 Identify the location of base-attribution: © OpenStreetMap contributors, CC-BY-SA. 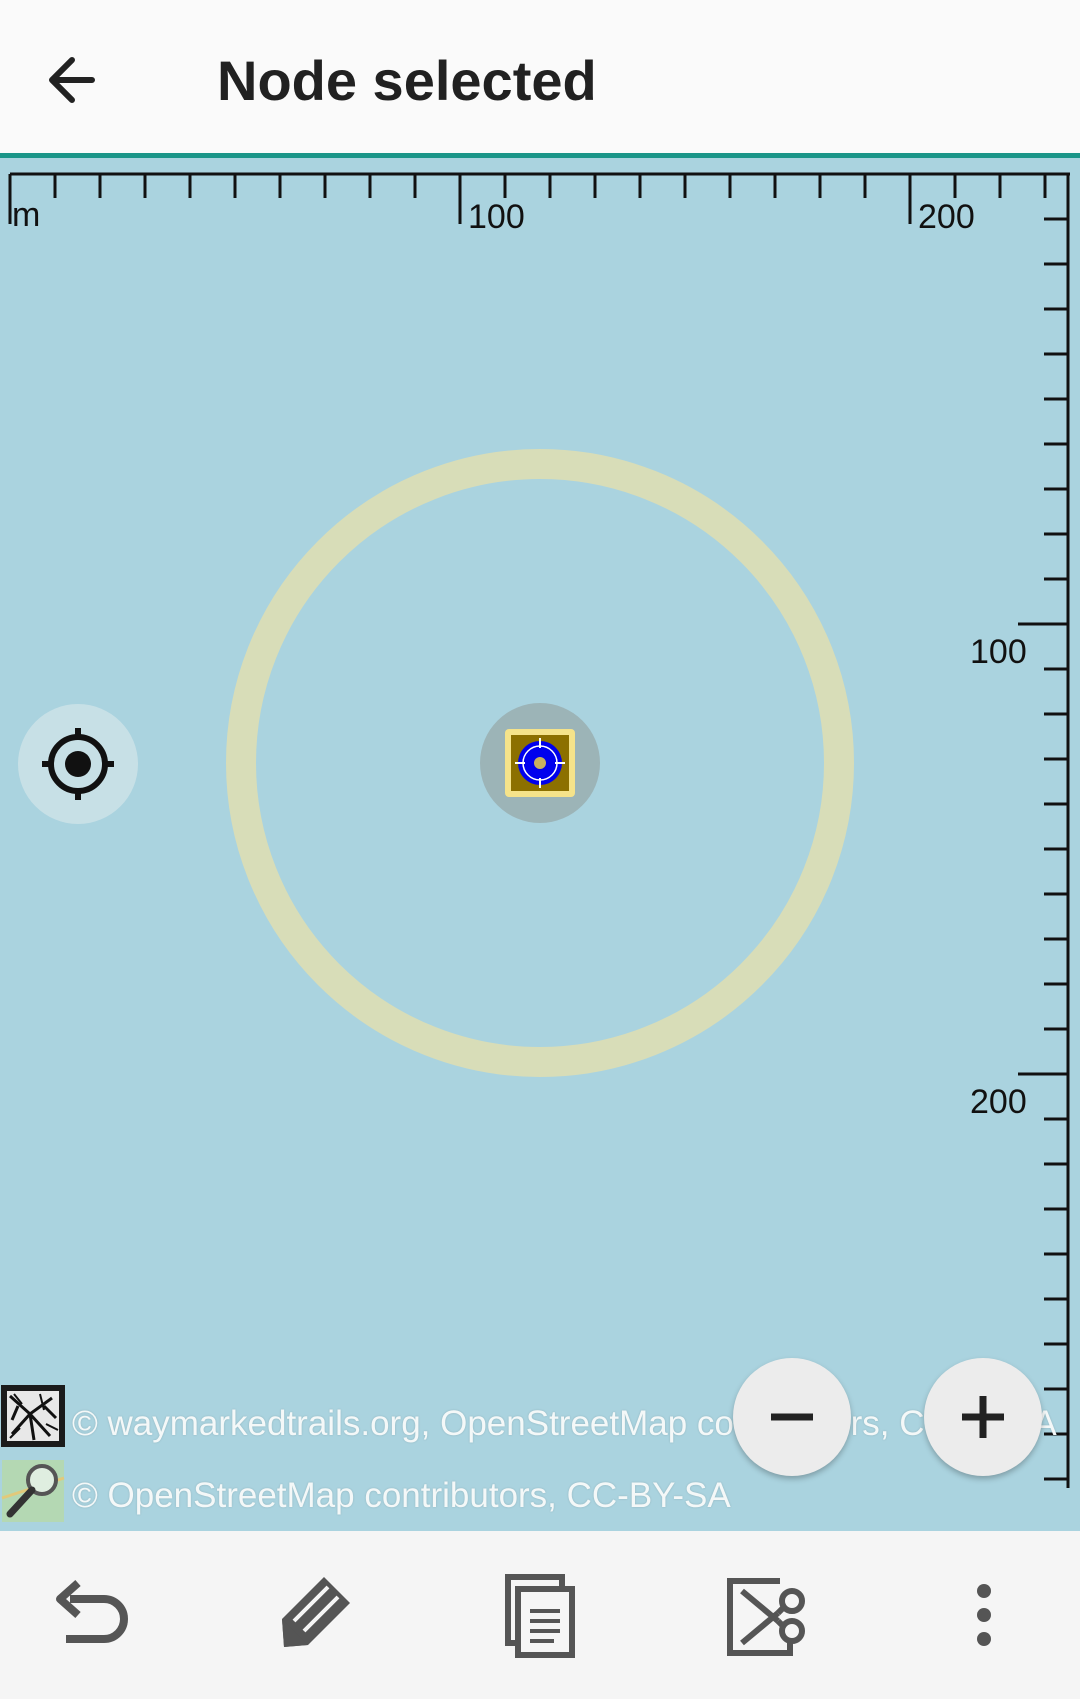
(401, 1496).